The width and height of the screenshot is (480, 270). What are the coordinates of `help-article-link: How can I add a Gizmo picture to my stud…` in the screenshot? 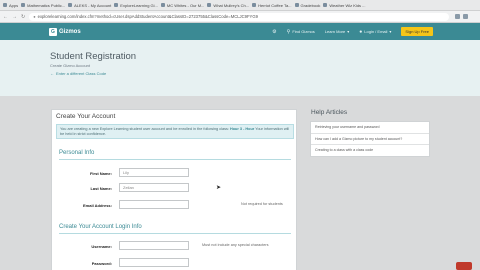 It's located at (370, 139).